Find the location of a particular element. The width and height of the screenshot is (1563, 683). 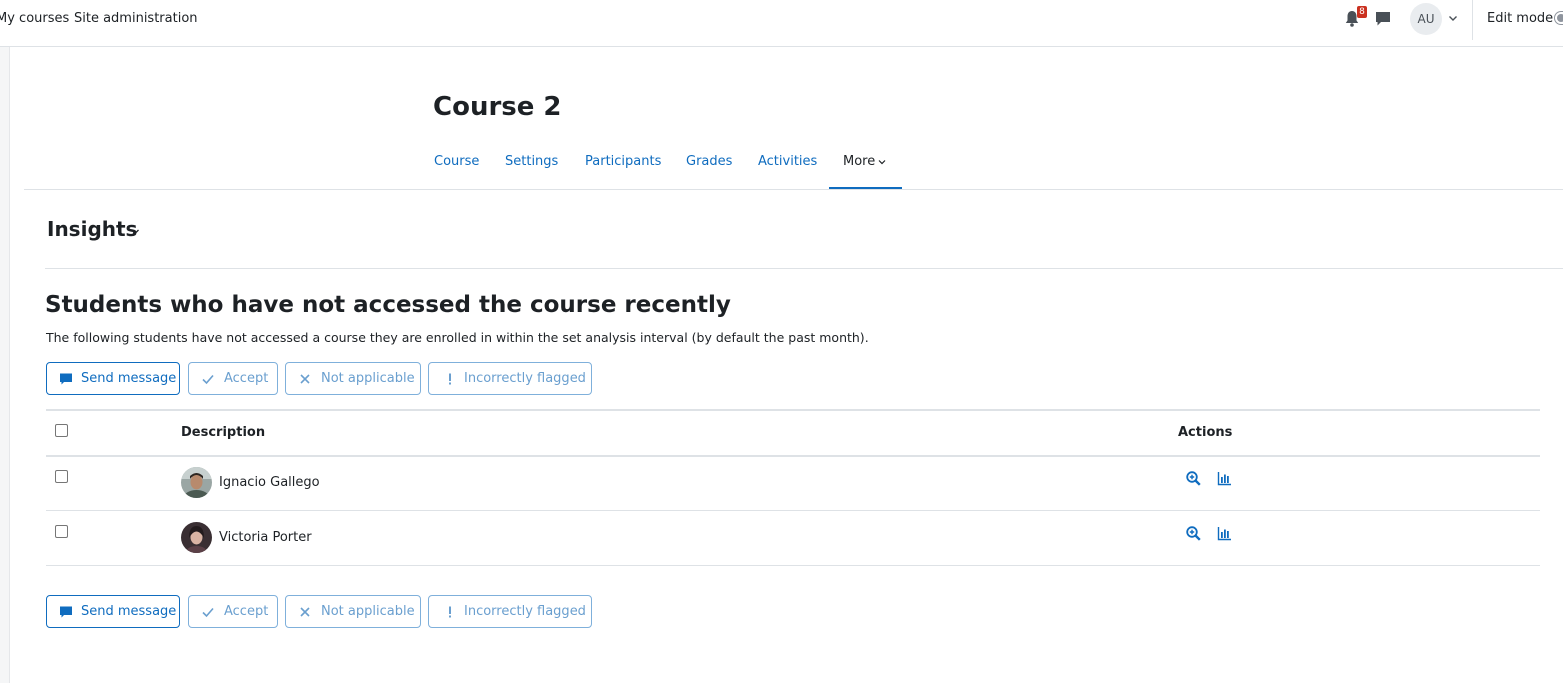

tab-more-label: More is located at coordinates (859, 161).